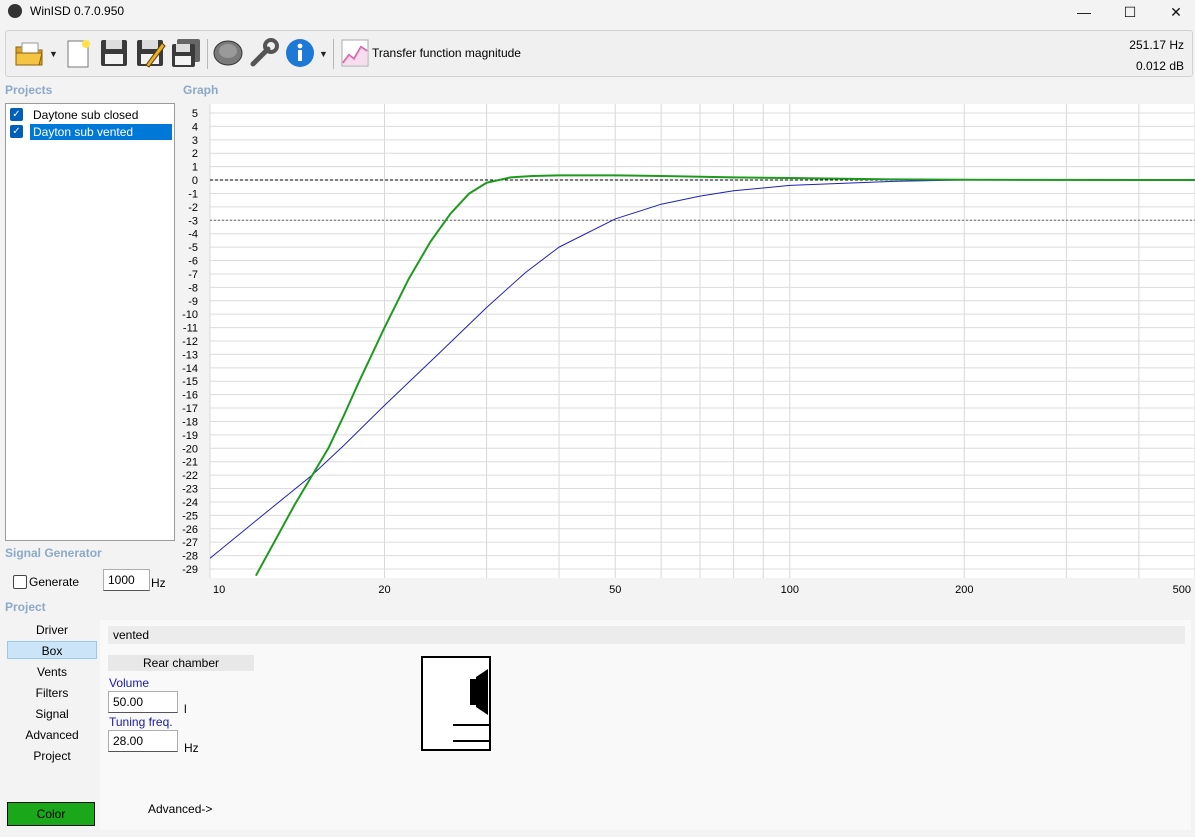 This screenshot has height=837, width=1195. Describe the element at coordinates (193, 208) in the screenshot. I see `y-tick-label: -2` at that location.